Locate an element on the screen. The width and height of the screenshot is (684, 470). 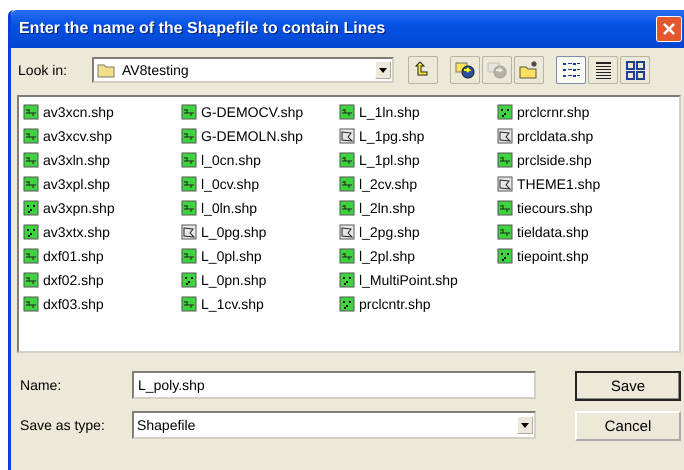
file-name: L_1cv.shp is located at coordinates (232, 304).